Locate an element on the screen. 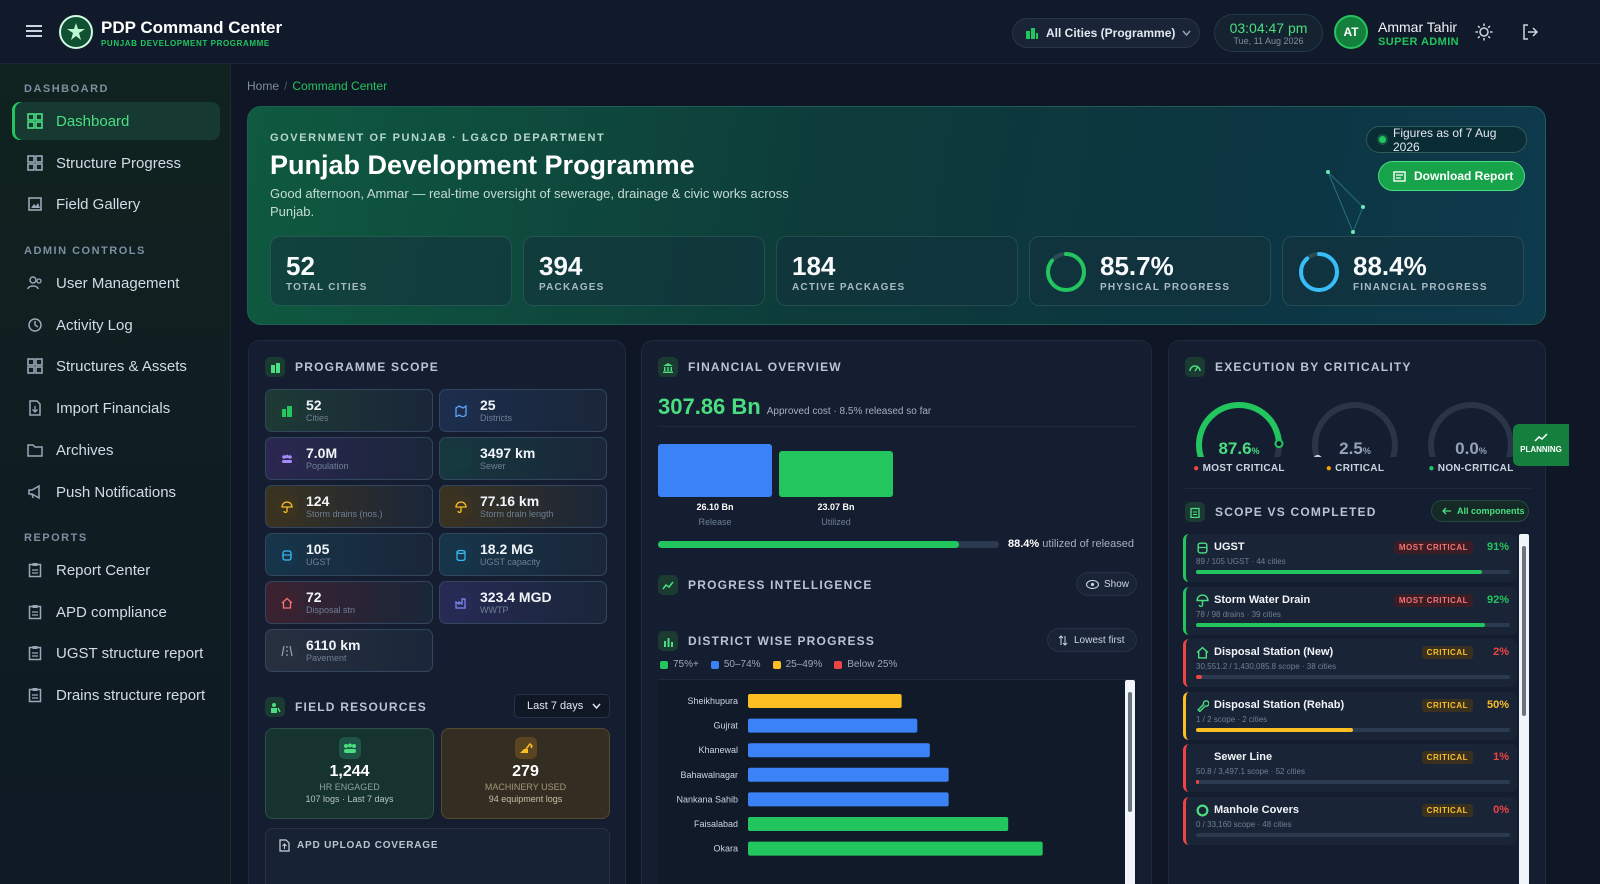  megaphone-icon is located at coordinates (35, 492).